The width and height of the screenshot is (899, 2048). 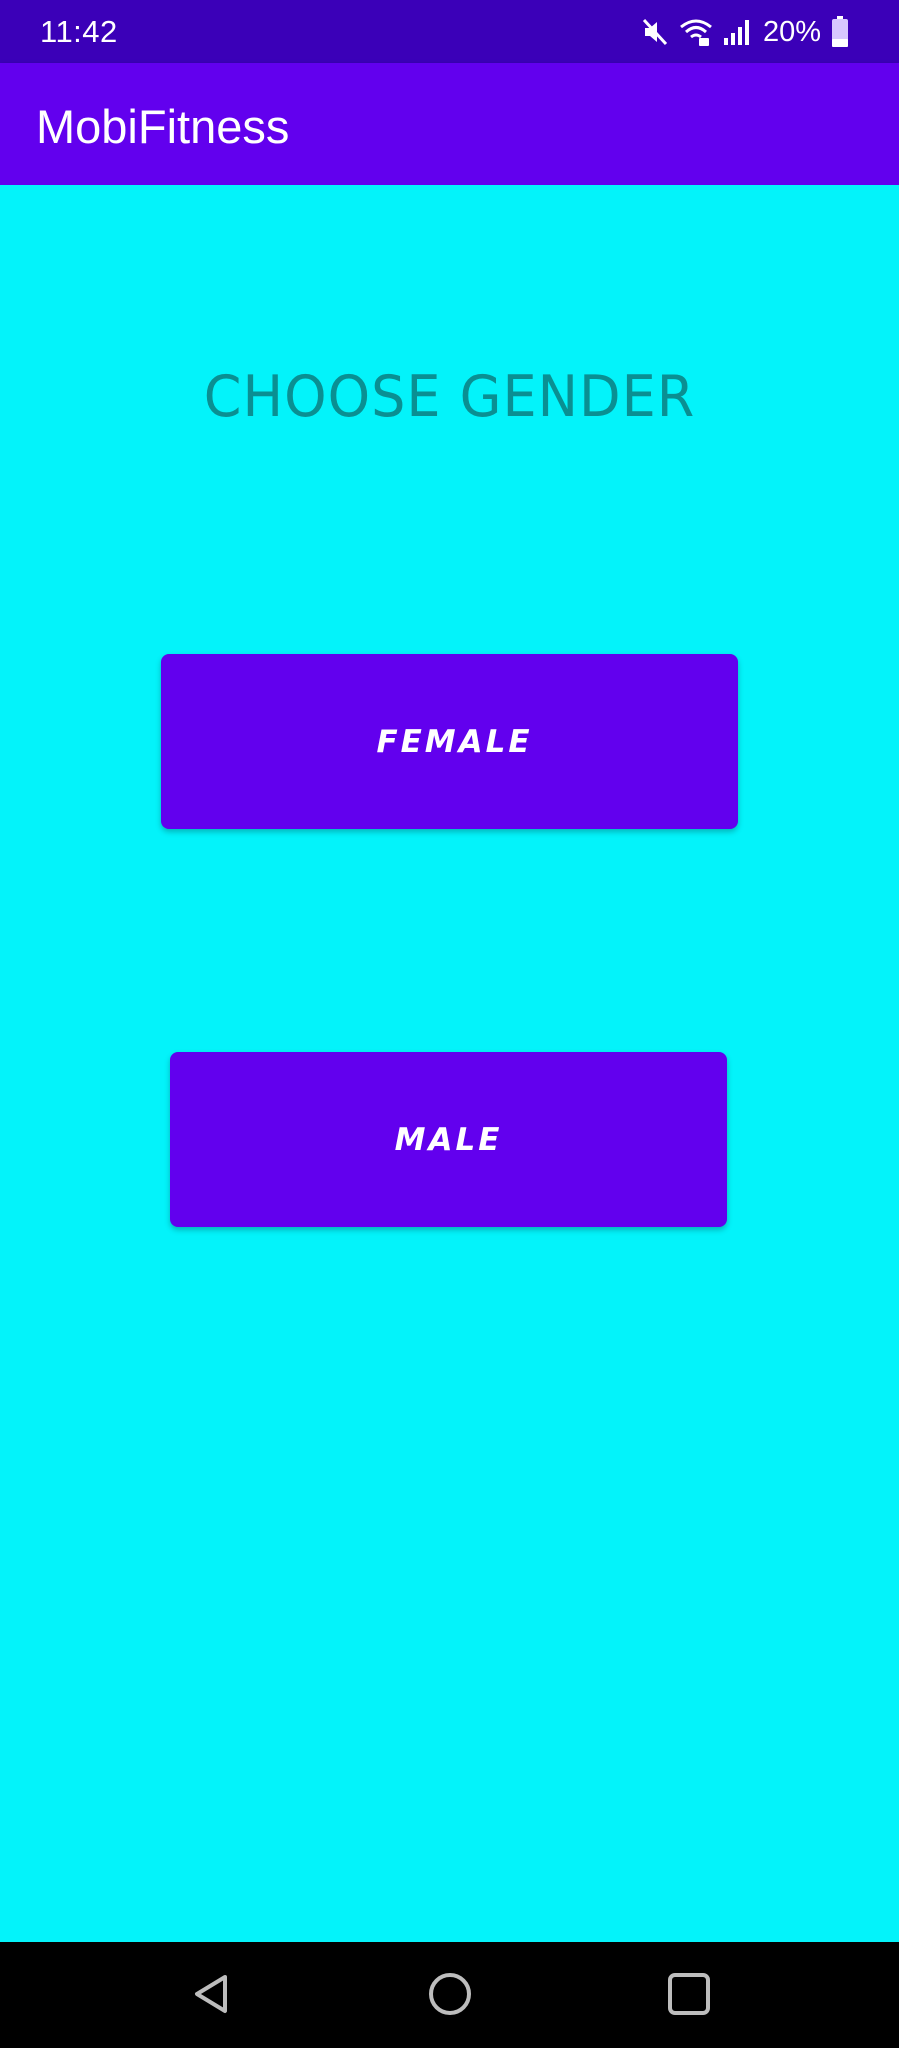 I want to click on mute-icon, so click(x=655, y=32).